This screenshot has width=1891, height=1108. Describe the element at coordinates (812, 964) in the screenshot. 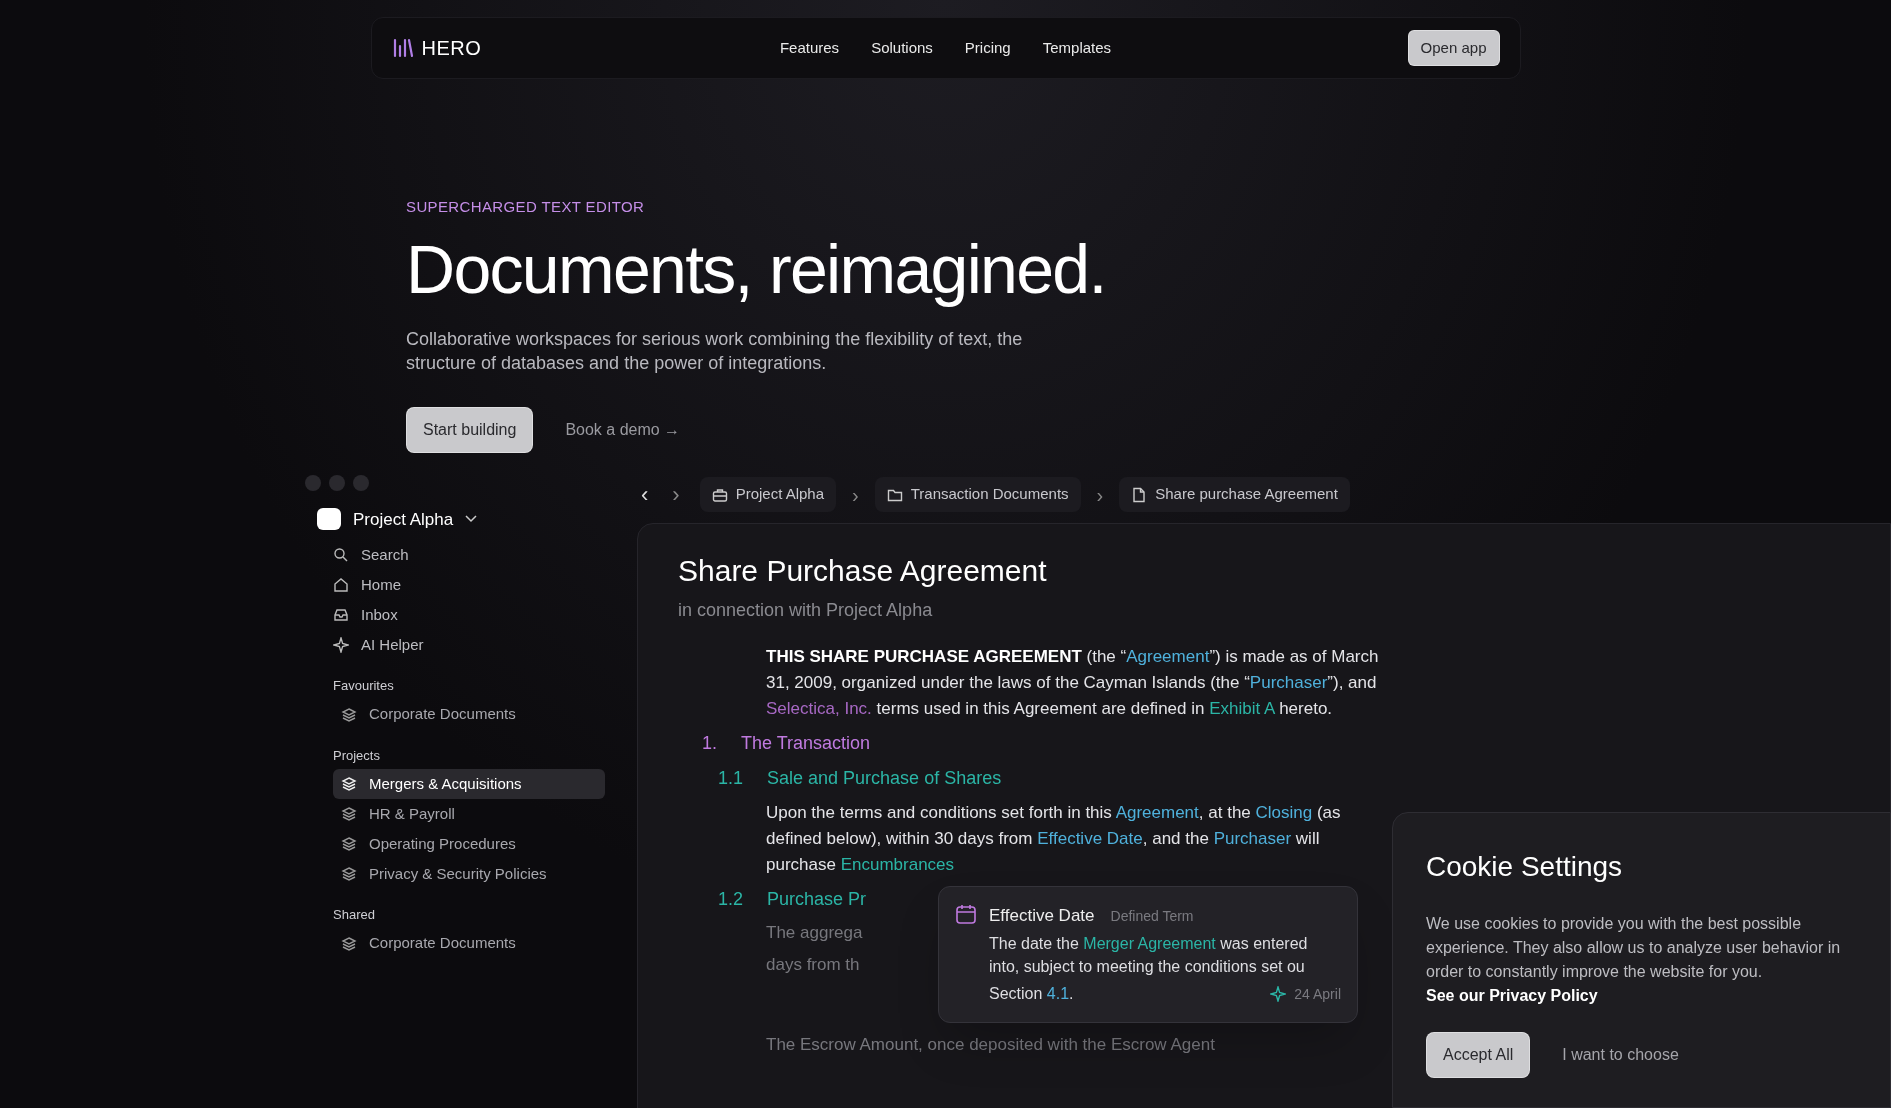

I see `faded-paragraph: days from th` at that location.